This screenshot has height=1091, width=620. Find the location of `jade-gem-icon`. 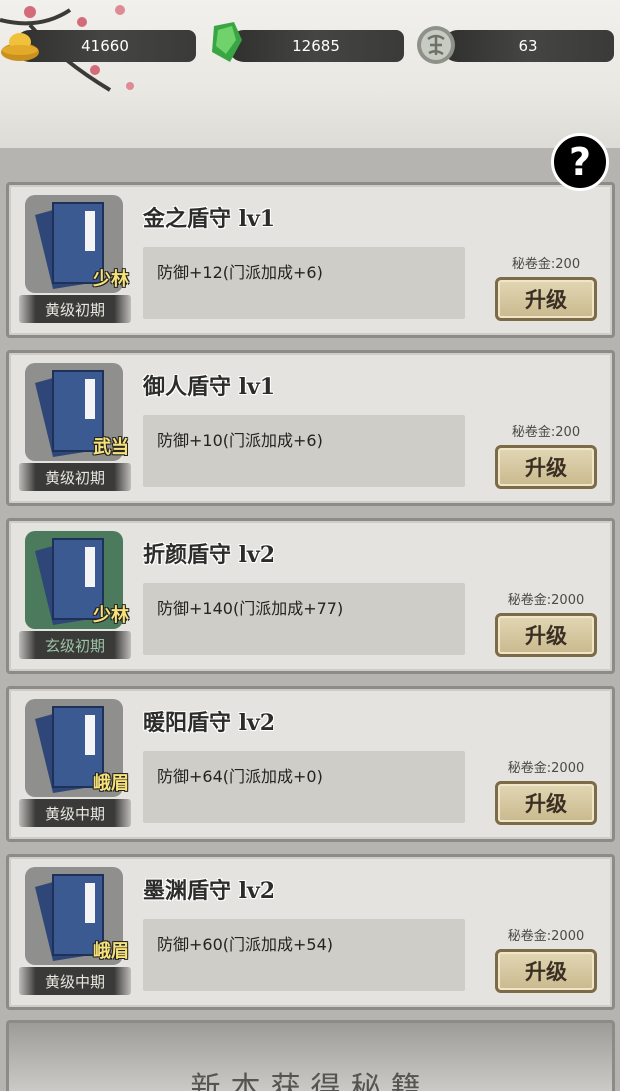

jade-gem-icon is located at coordinates (227, 42).